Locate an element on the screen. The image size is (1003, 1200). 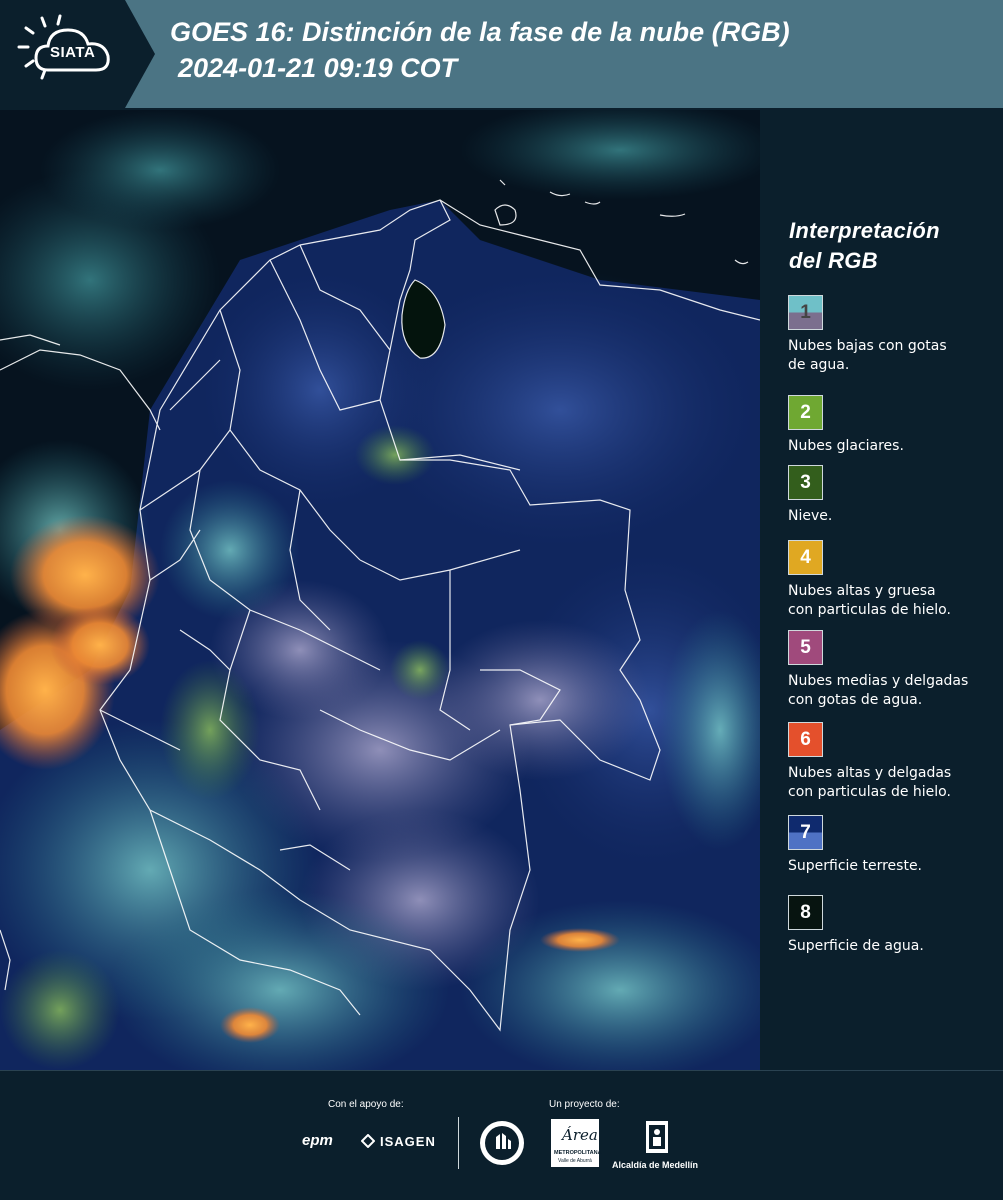
siata-logo-text: SIATA is located at coordinates (73, 52).